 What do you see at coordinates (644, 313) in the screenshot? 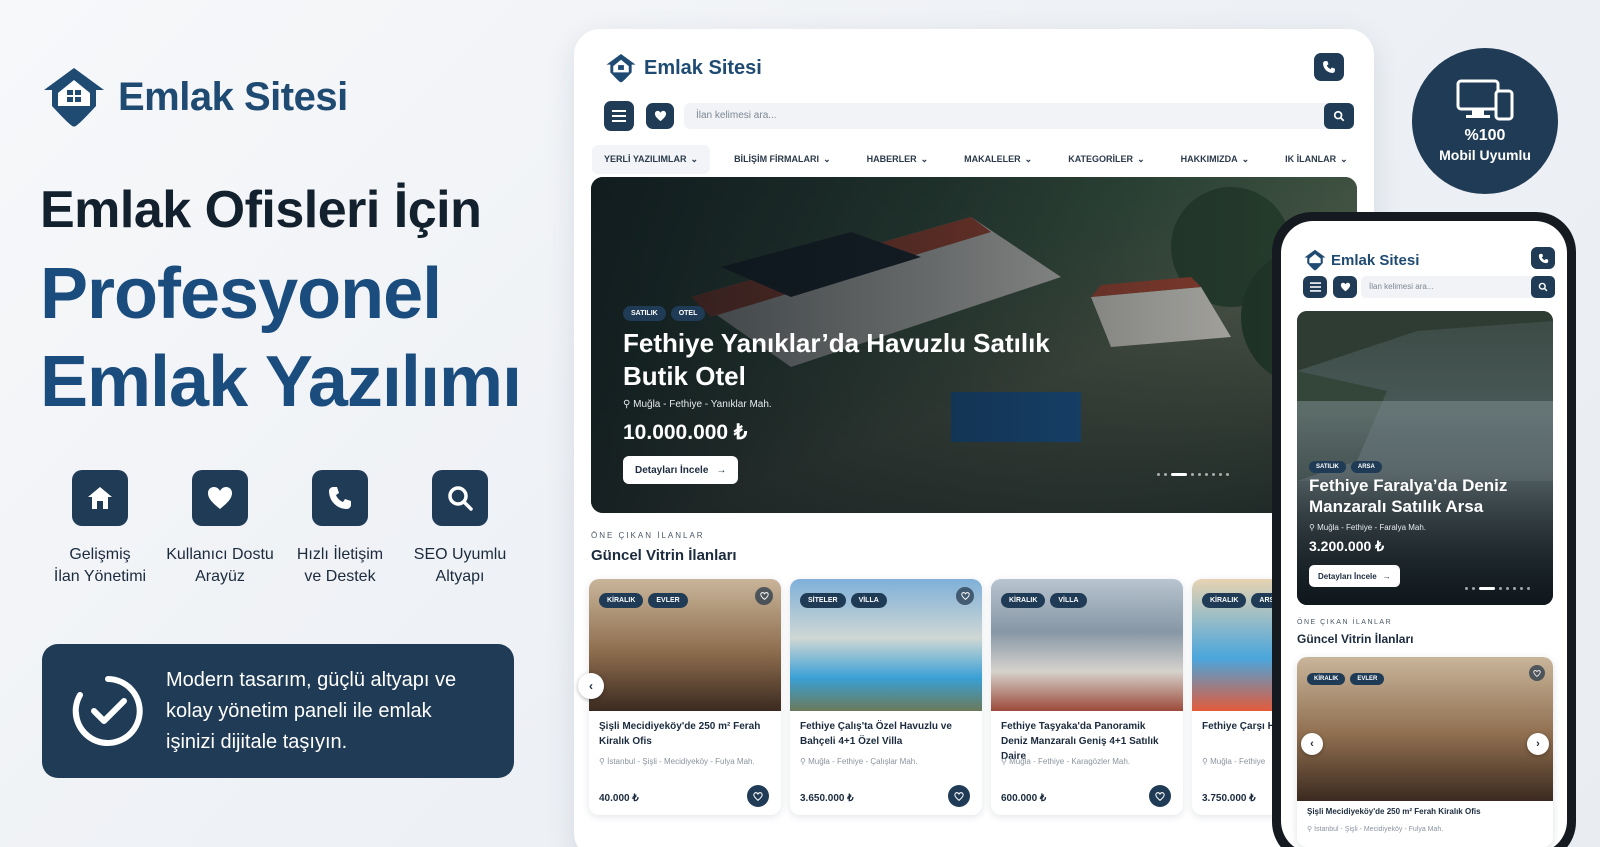
I see `tag-badge: SATILIK` at bounding box center [644, 313].